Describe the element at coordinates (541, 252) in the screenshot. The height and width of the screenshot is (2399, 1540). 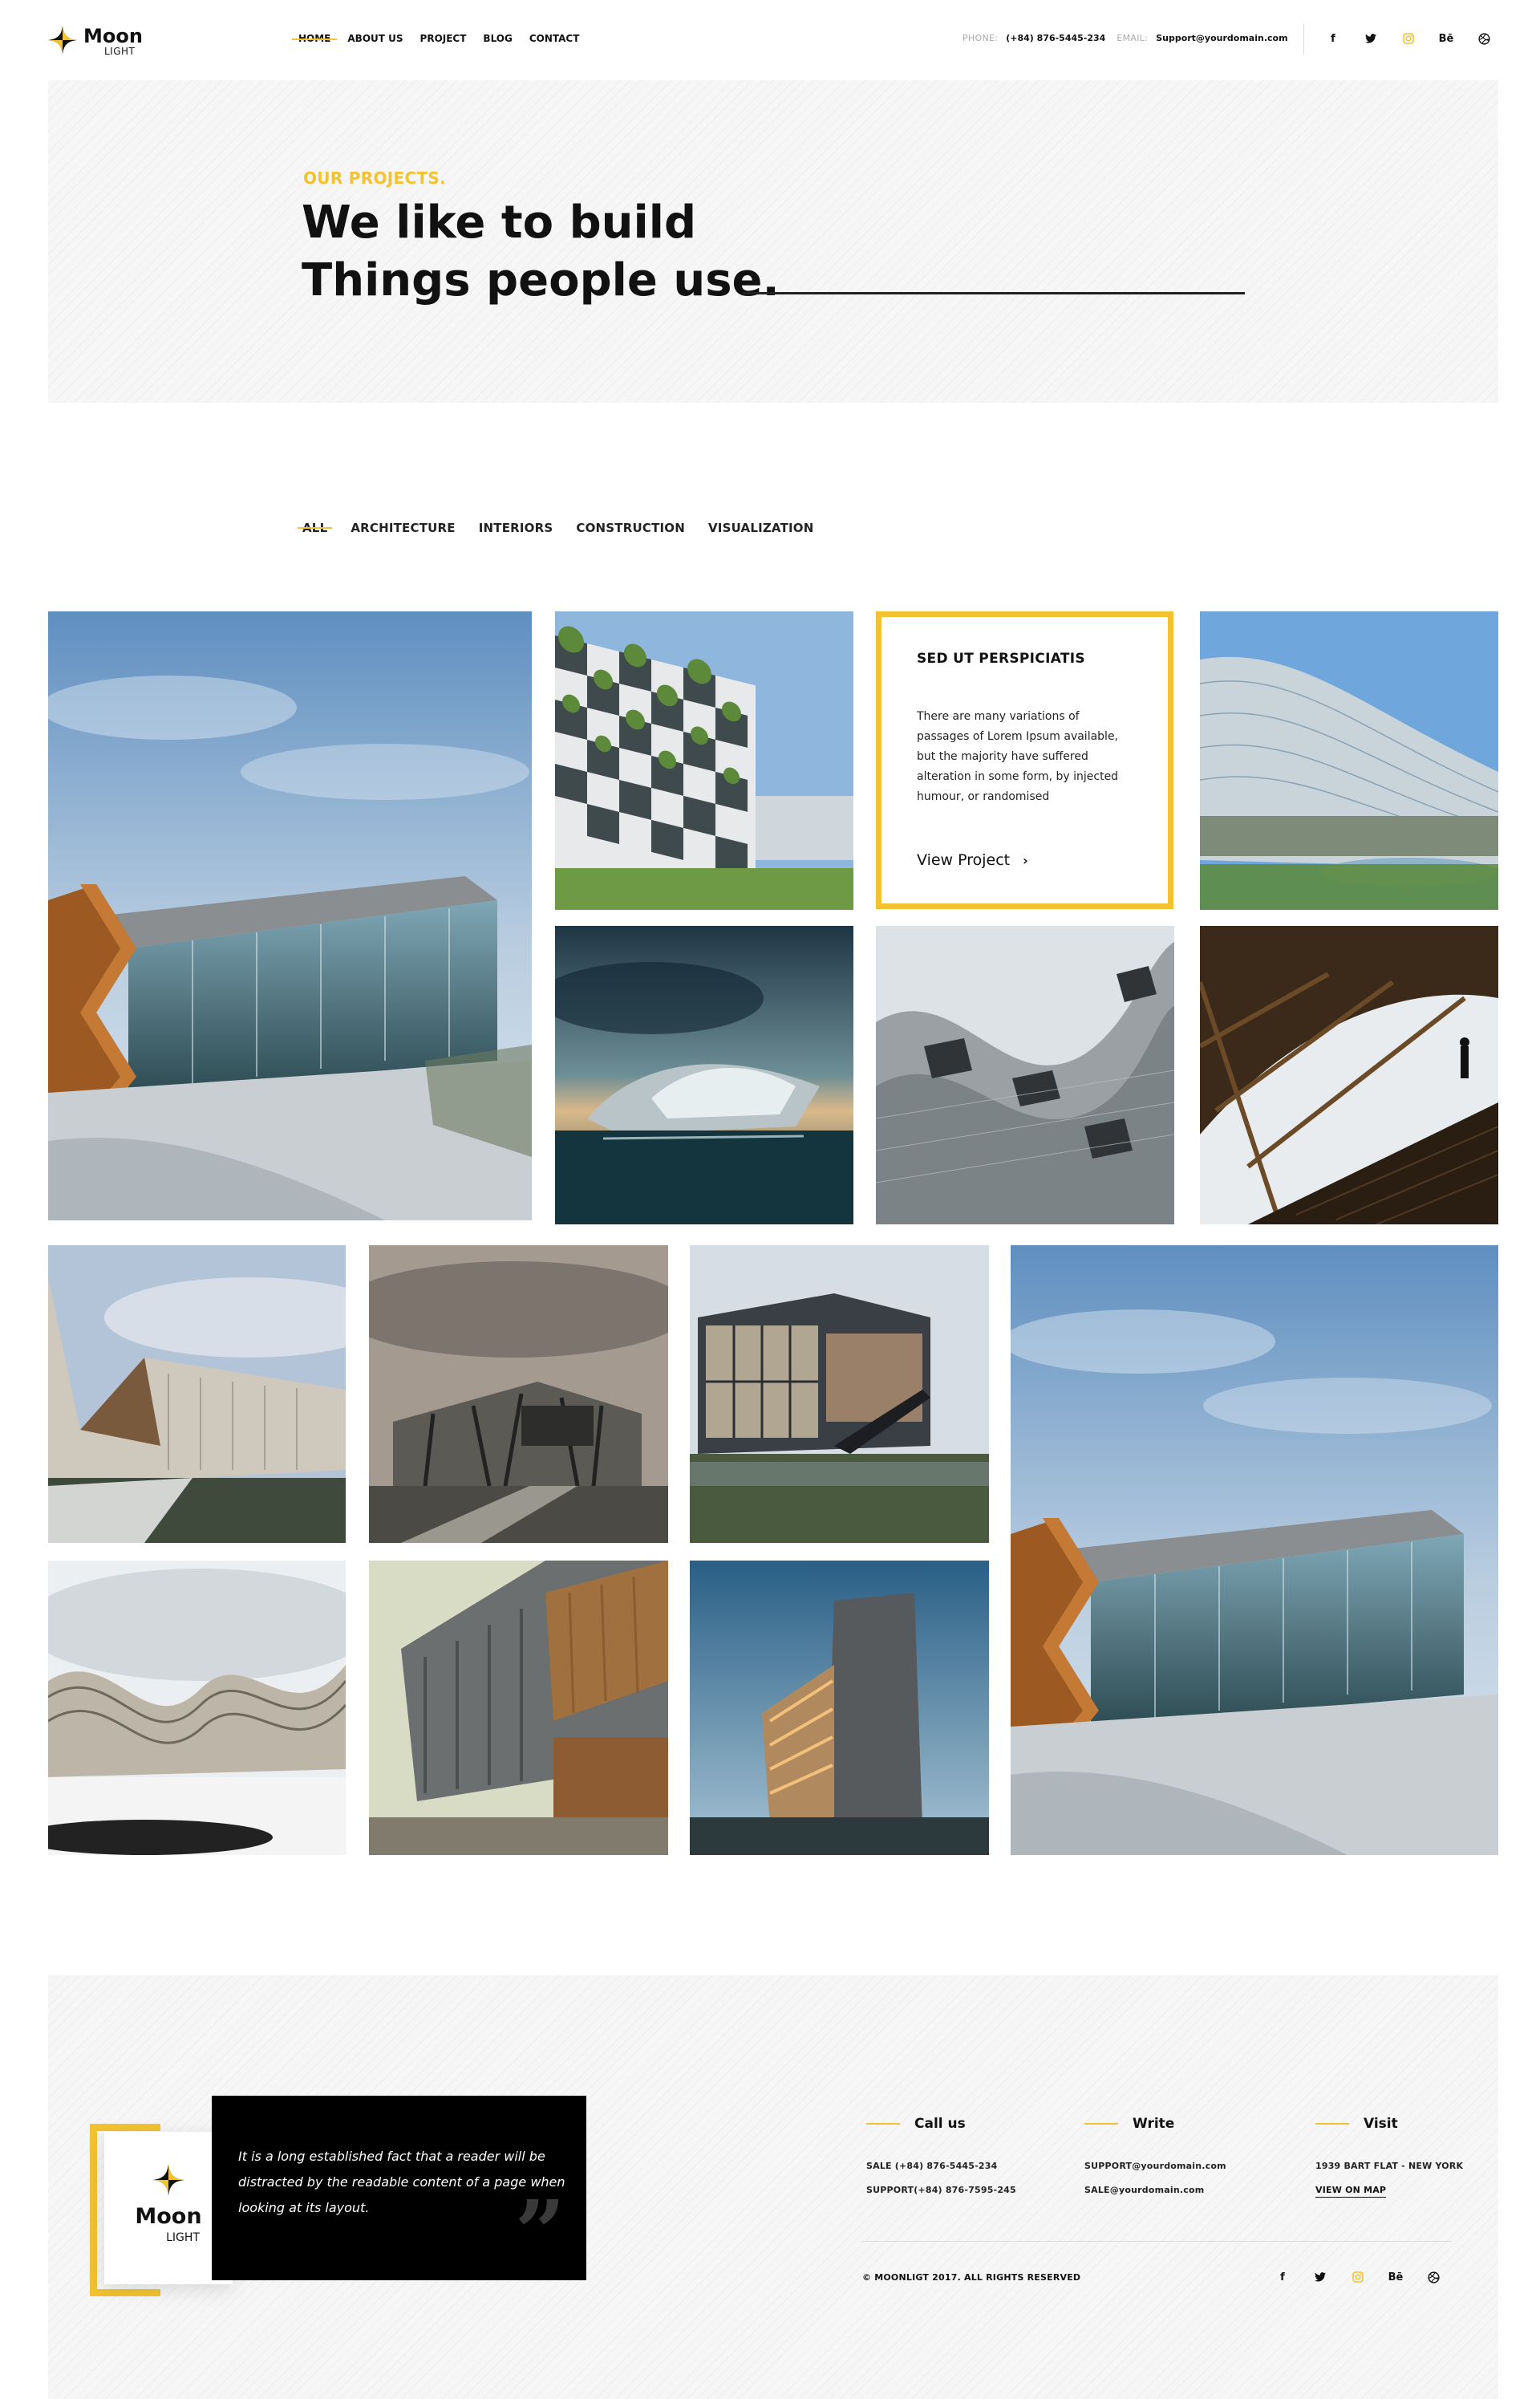
I see `hero-title: We like to build Things people use.` at that location.